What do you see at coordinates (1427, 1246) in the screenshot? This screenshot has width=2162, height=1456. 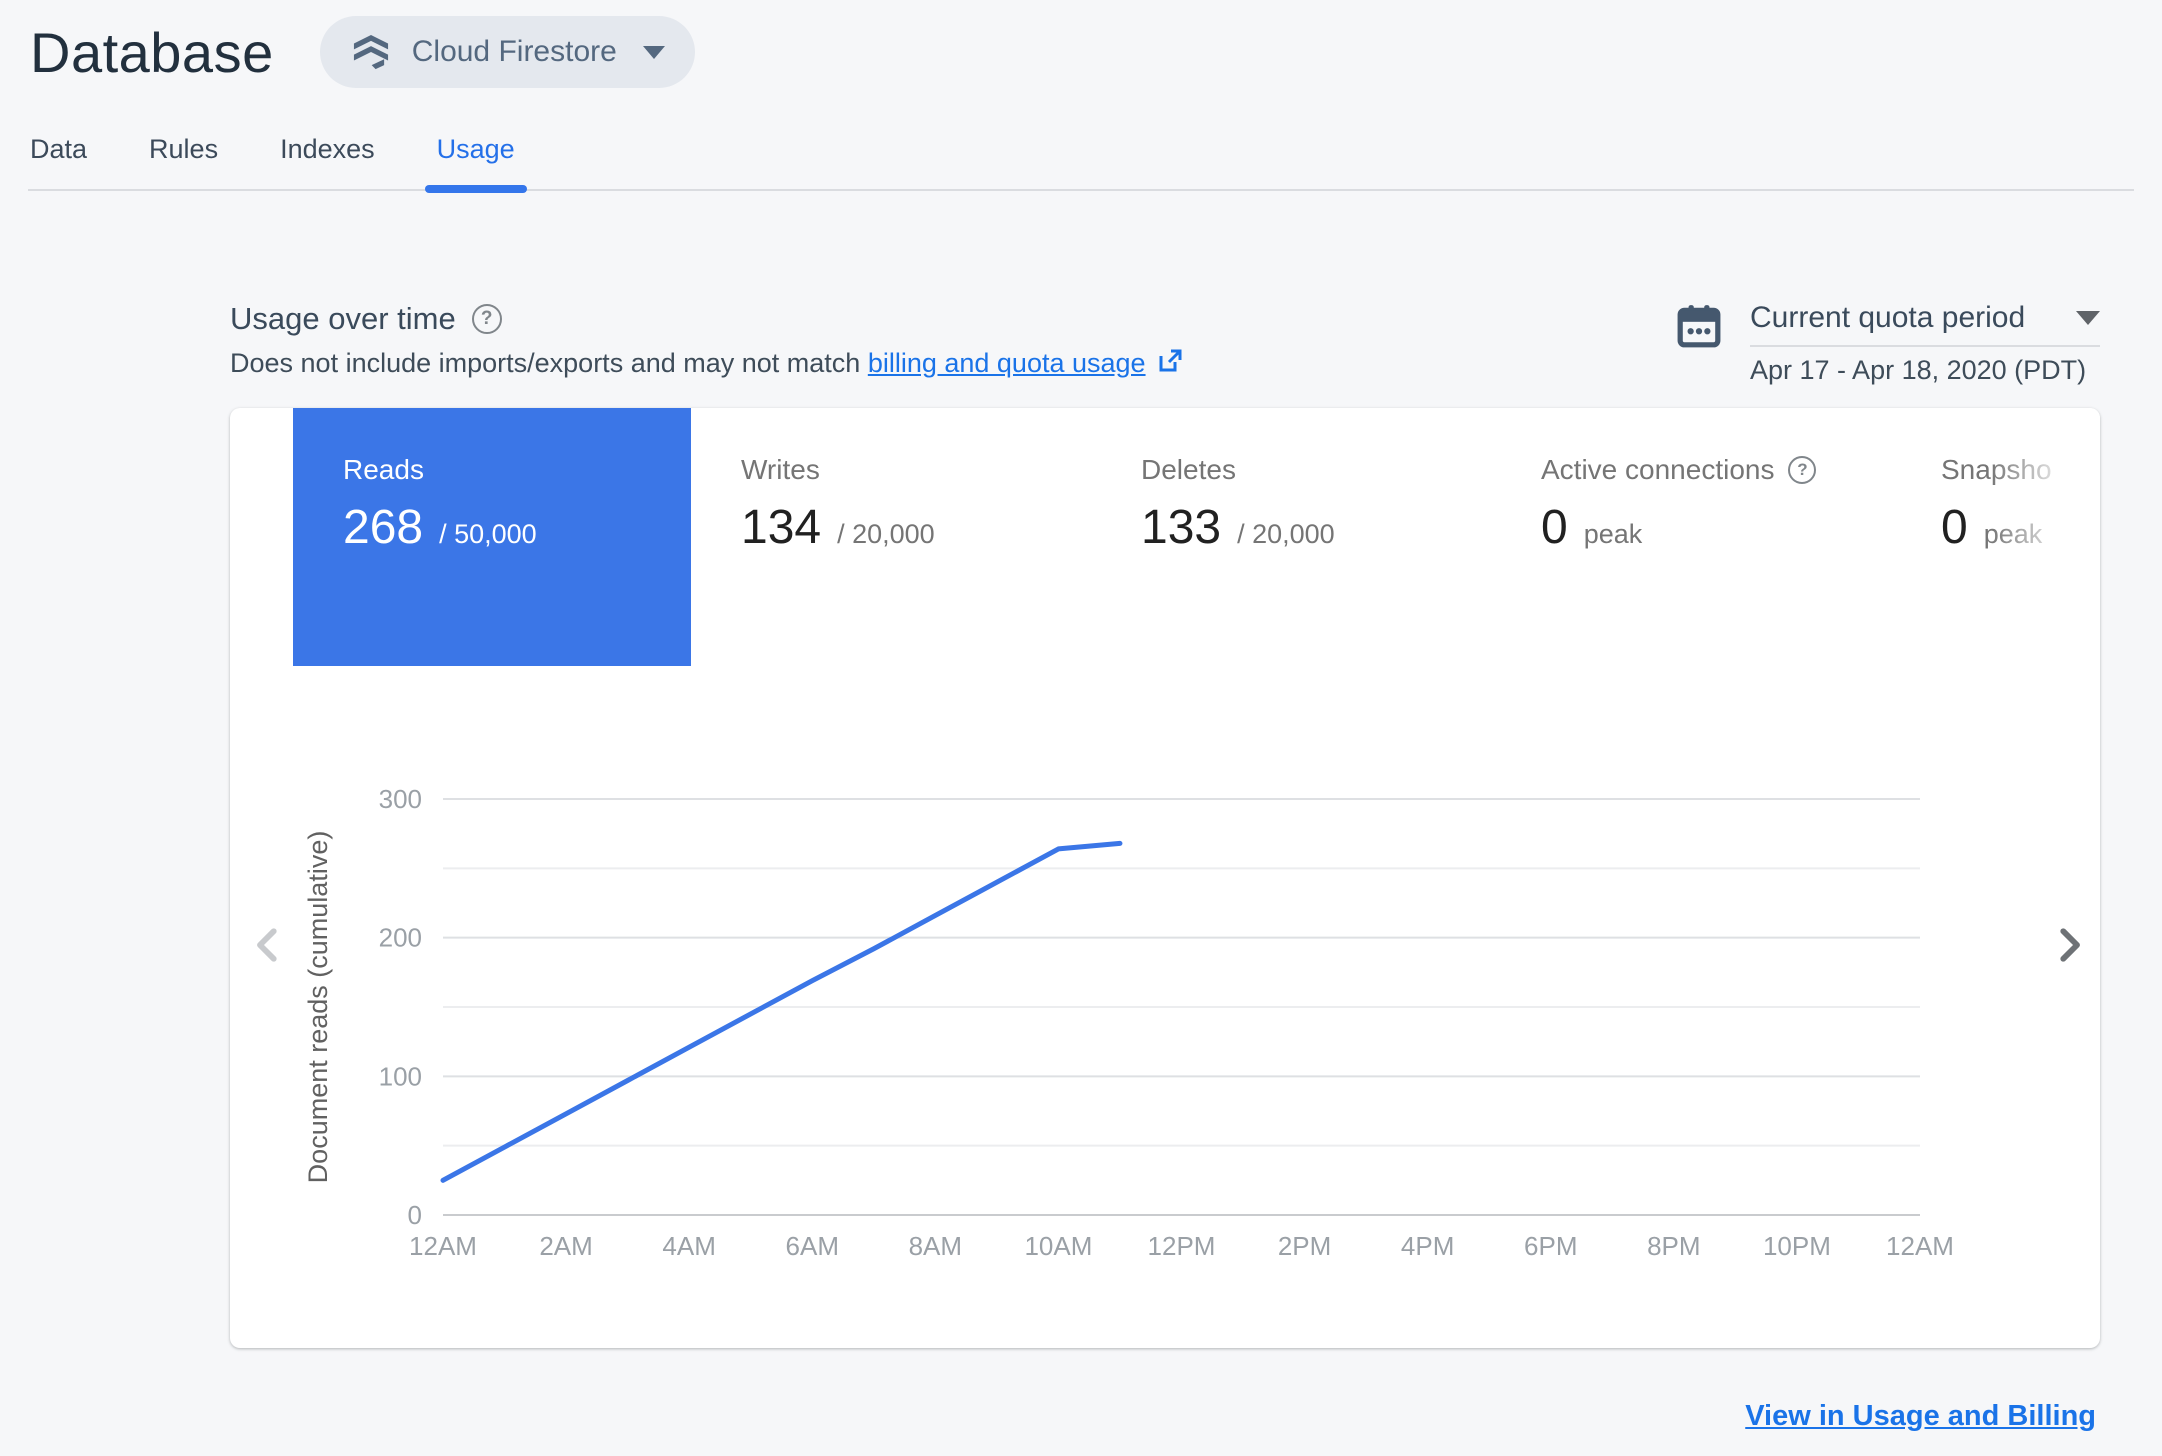 I see `svg-text: 4PM` at bounding box center [1427, 1246].